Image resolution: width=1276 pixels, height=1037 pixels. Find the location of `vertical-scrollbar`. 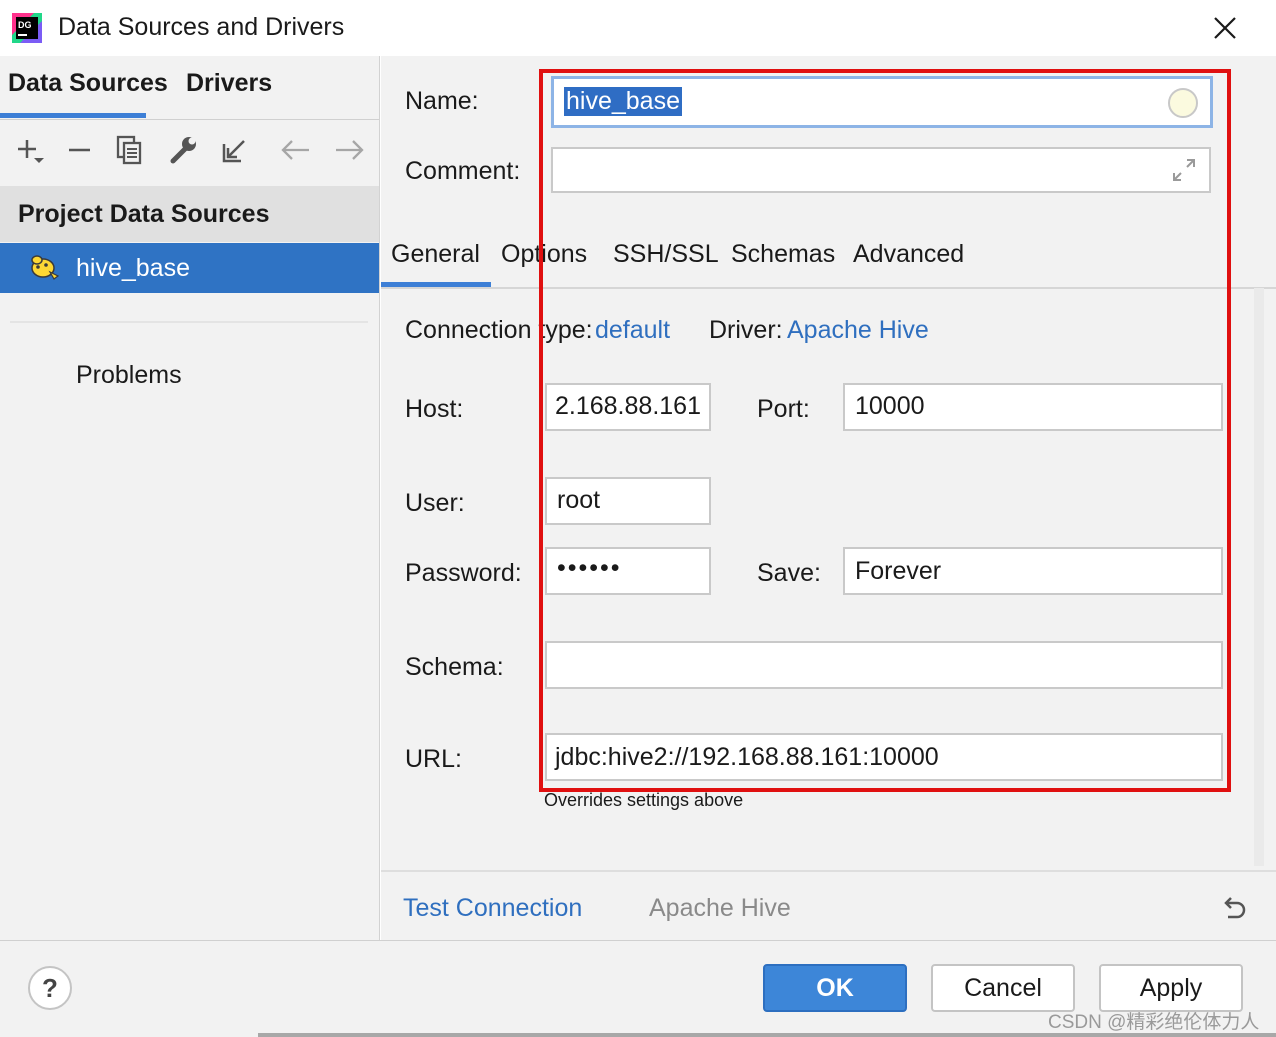

vertical-scrollbar is located at coordinates (1259, 577).